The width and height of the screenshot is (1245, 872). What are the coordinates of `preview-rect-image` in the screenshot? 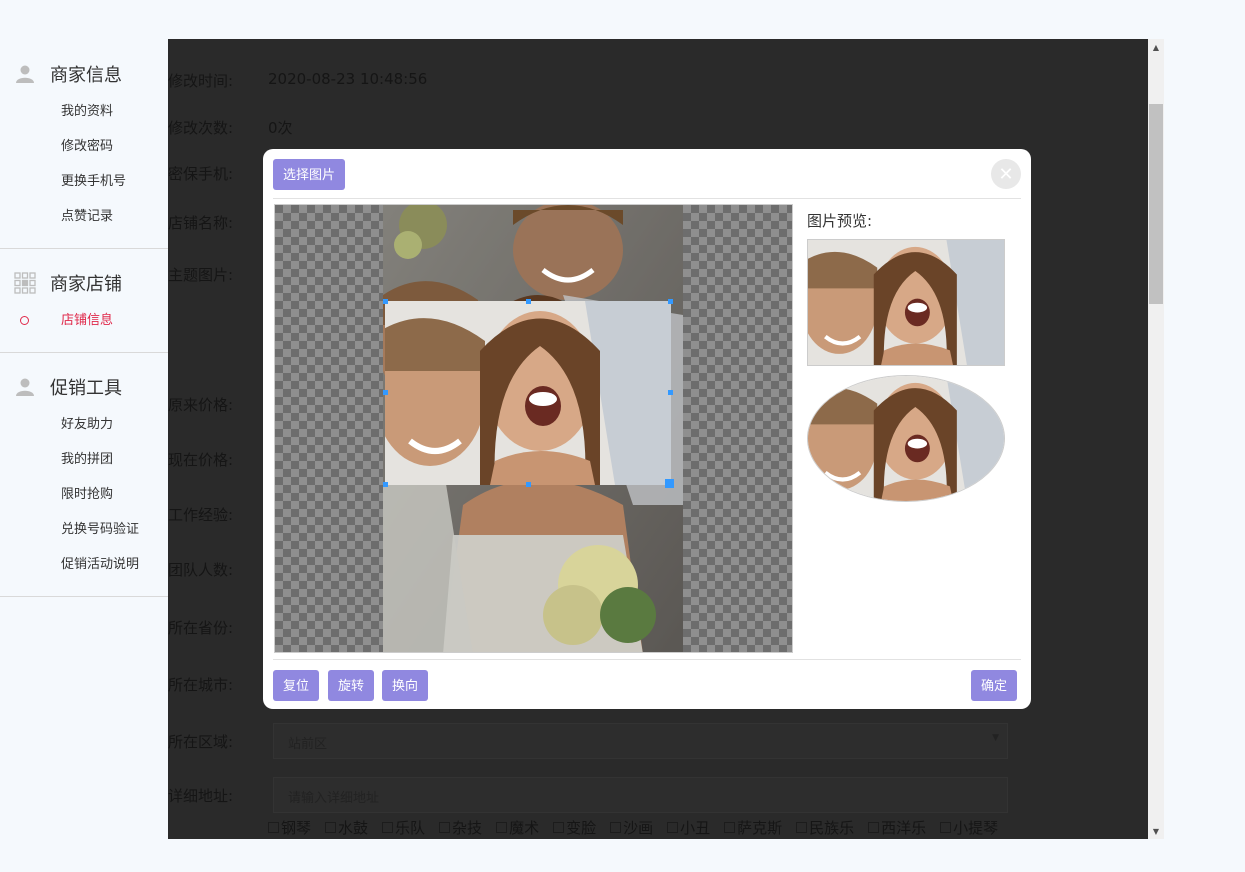 It's located at (906, 302).